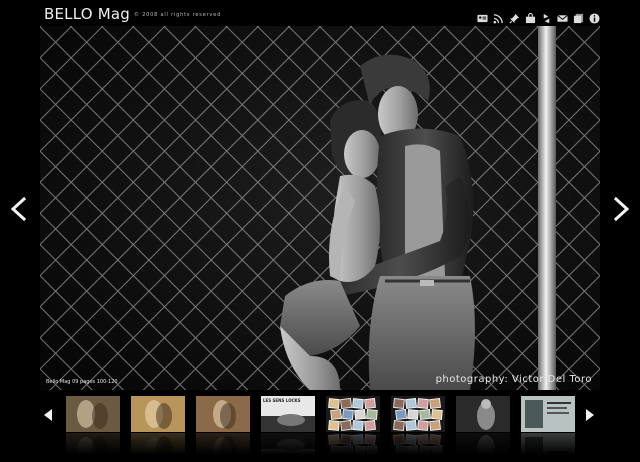  Describe the element at coordinates (530, 18) in the screenshot. I see `shop-bag-icon` at that location.